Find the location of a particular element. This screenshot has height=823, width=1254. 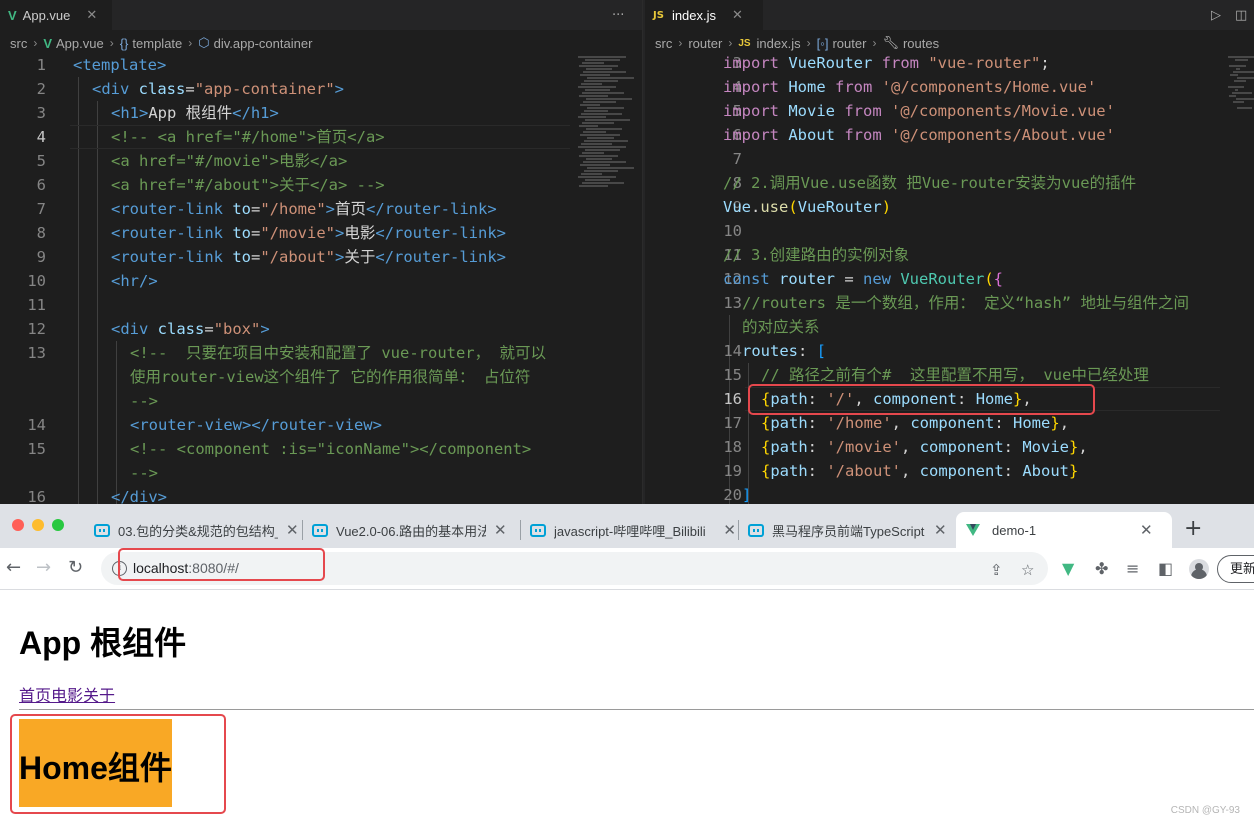

split-editor-icon: ◫ is located at coordinates (1241, 15).